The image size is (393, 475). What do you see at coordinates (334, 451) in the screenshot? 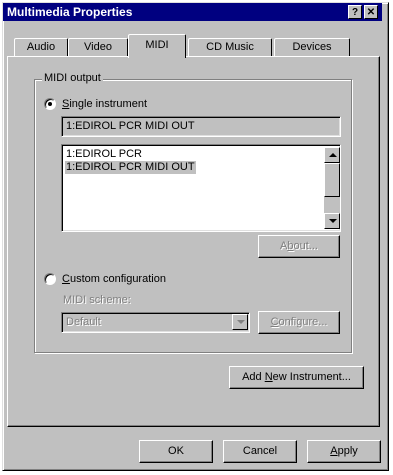
I see `mnemonic: A` at bounding box center [334, 451].